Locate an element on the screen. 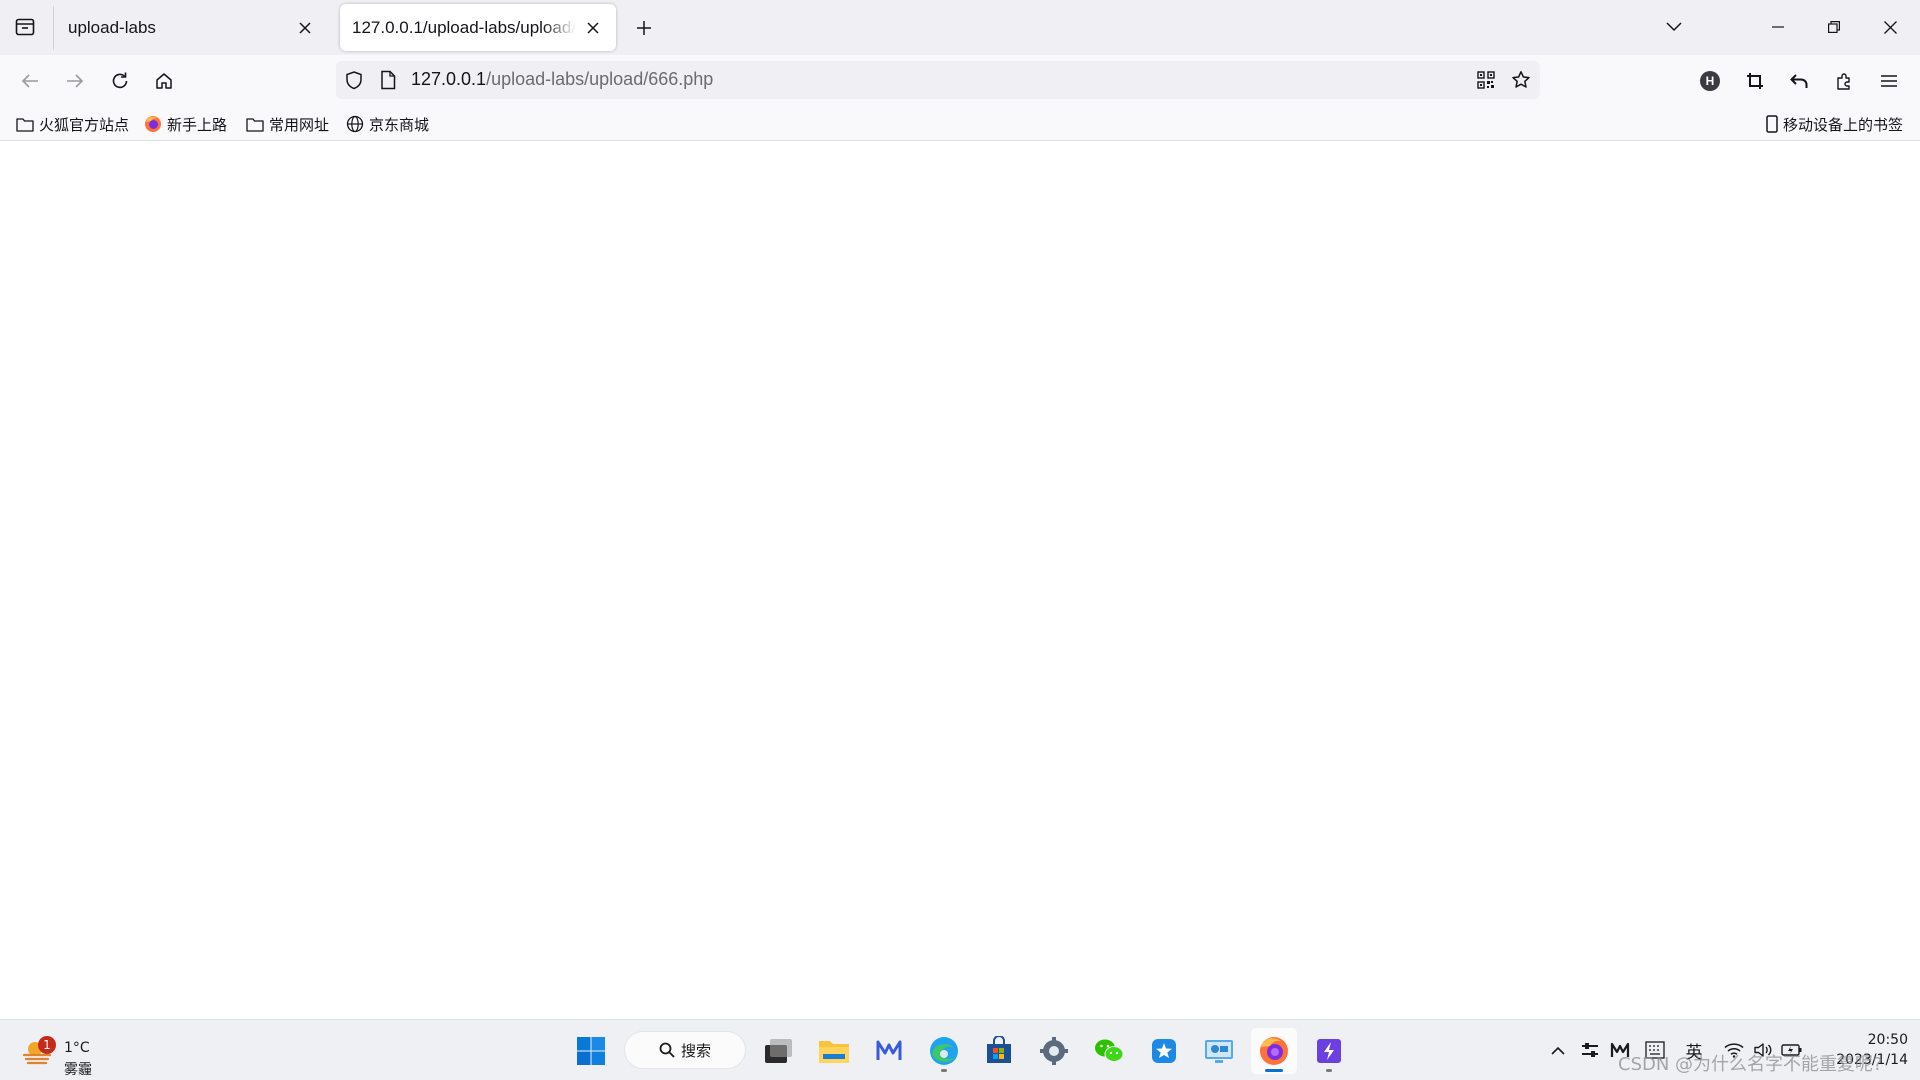 The width and height of the screenshot is (1920, 1080). task-view-button is located at coordinates (779, 1051).